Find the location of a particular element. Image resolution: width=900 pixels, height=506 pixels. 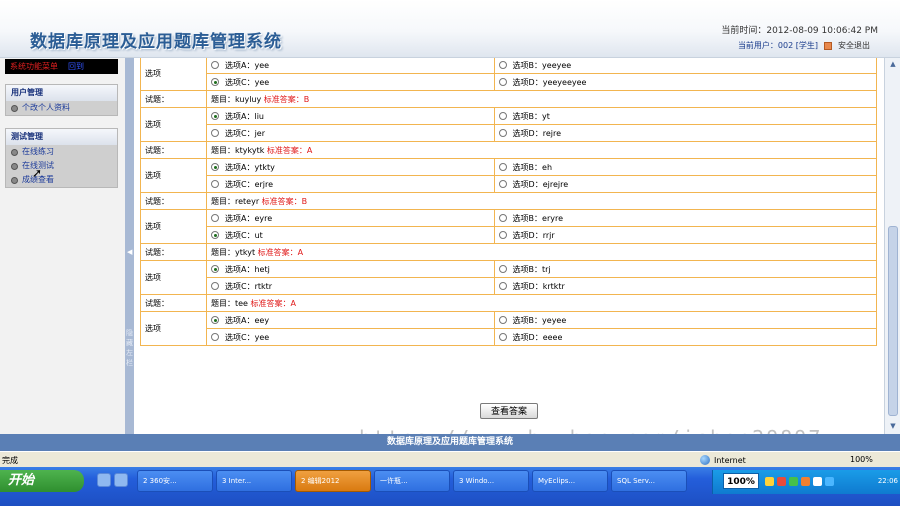

collapse-arrow-icon: ◀ is located at coordinates (129, 252).